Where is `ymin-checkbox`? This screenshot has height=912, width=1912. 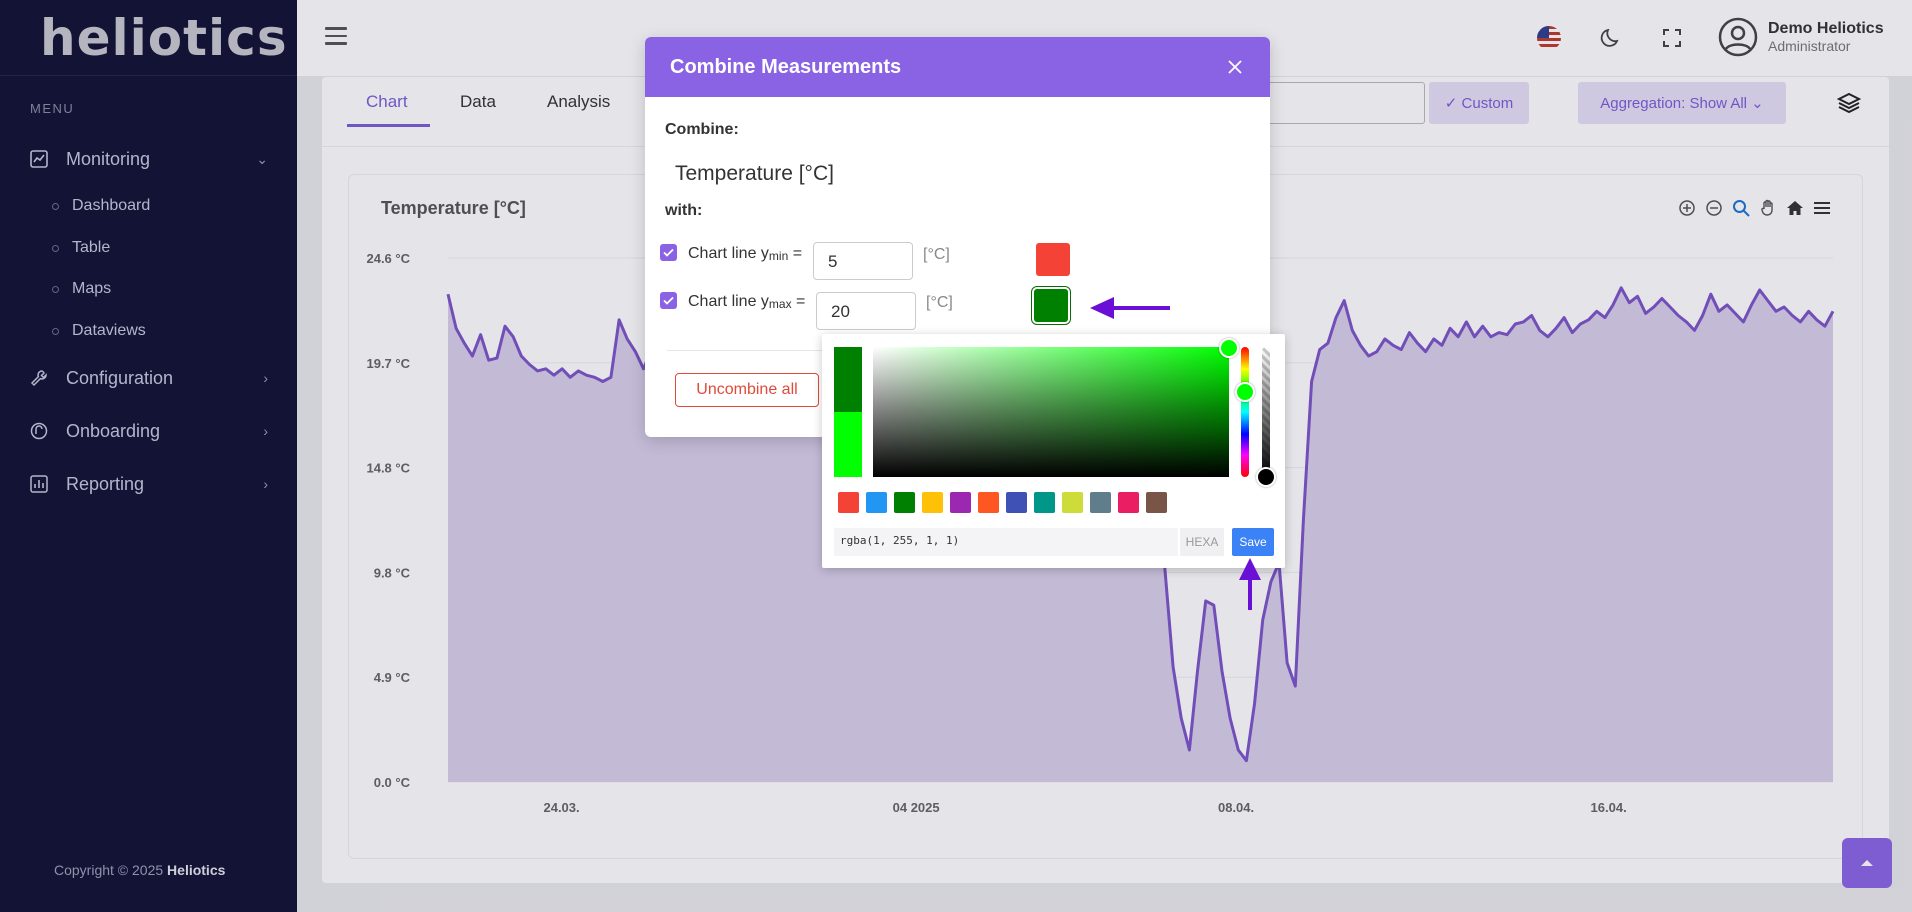
ymin-checkbox is located at coordinates (668, 252).